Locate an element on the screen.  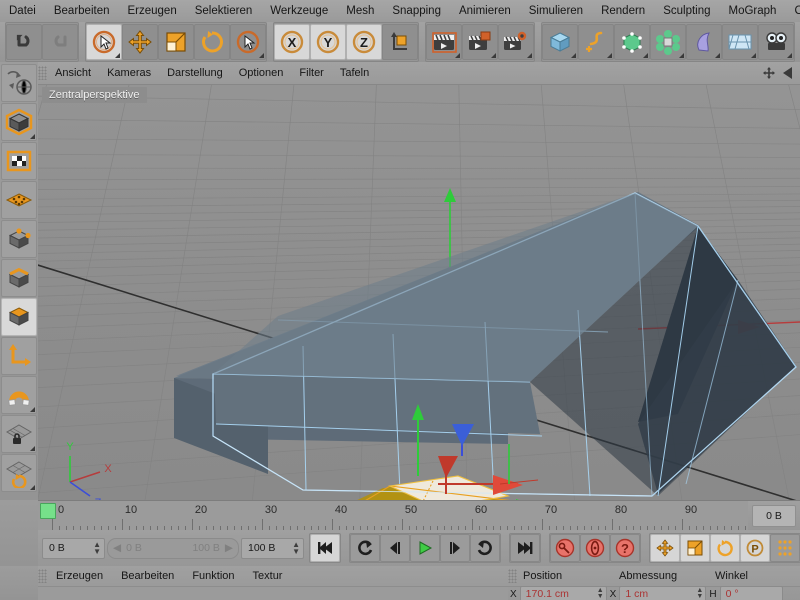
next-key-button is located at coordinates (485, 548).